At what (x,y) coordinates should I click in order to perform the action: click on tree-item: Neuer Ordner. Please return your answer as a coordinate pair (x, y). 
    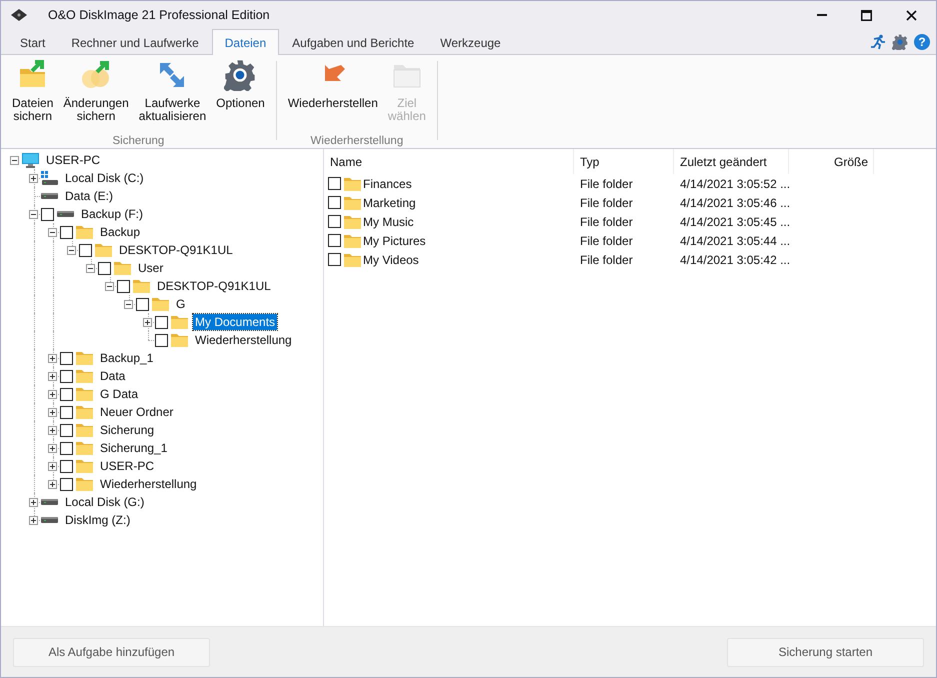
    Looking at the image, I should click on (137, 412).